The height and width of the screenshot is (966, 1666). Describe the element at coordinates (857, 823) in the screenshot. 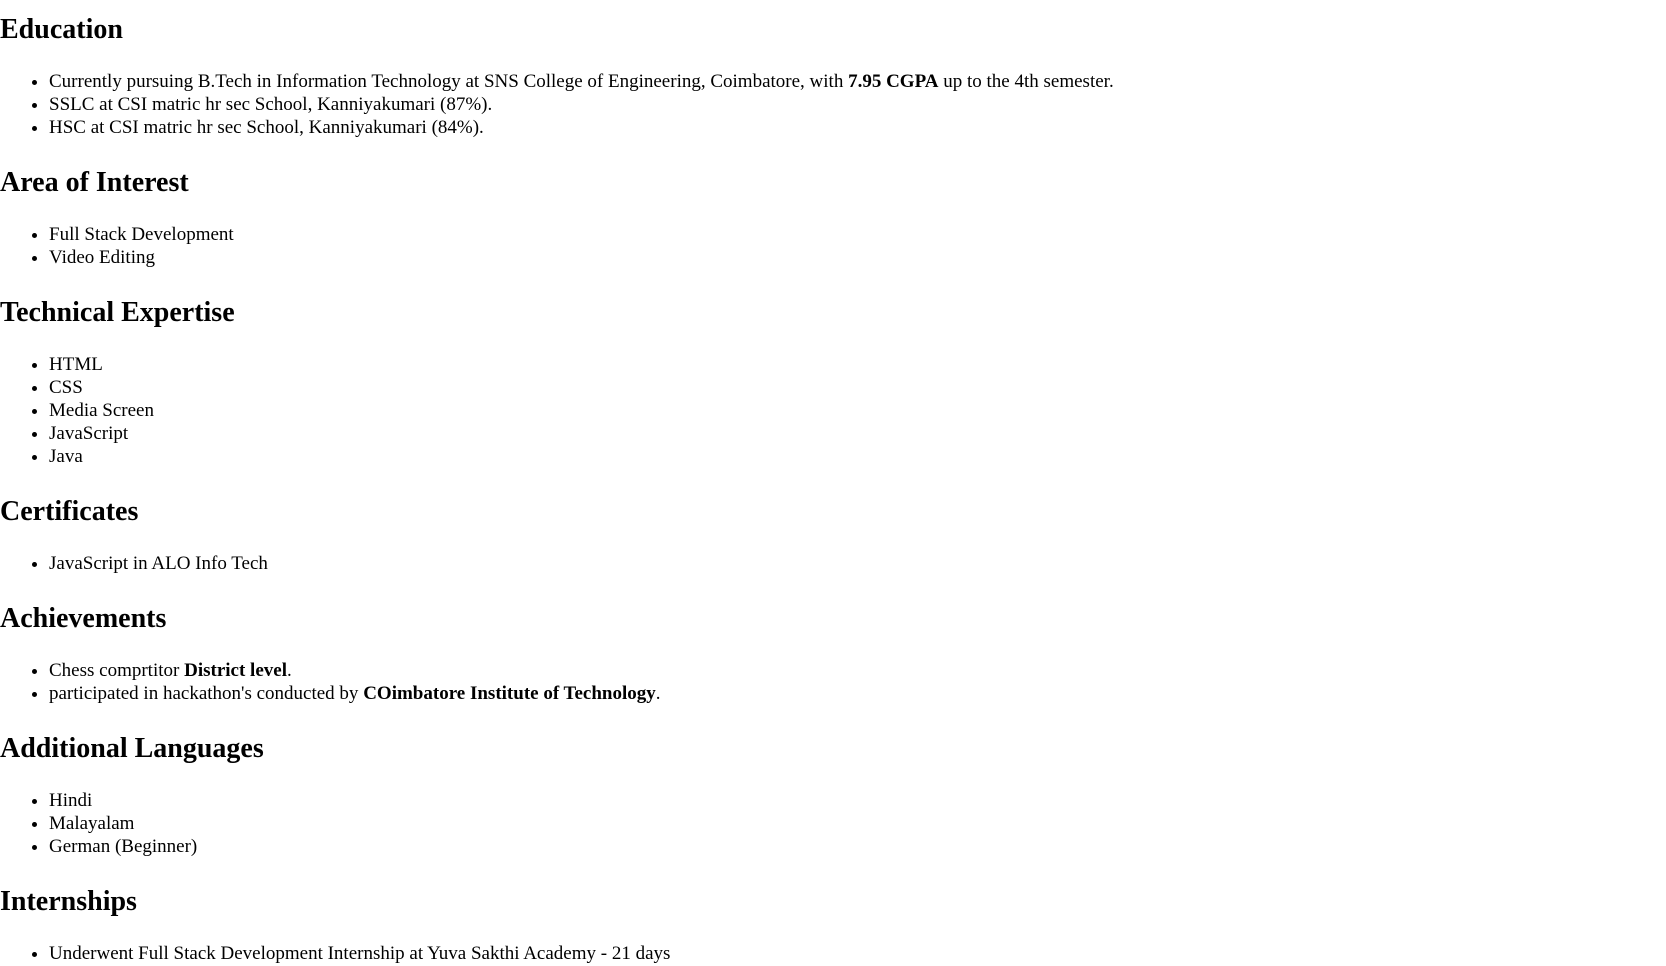

I see `list-item: Malayalam` at that location.